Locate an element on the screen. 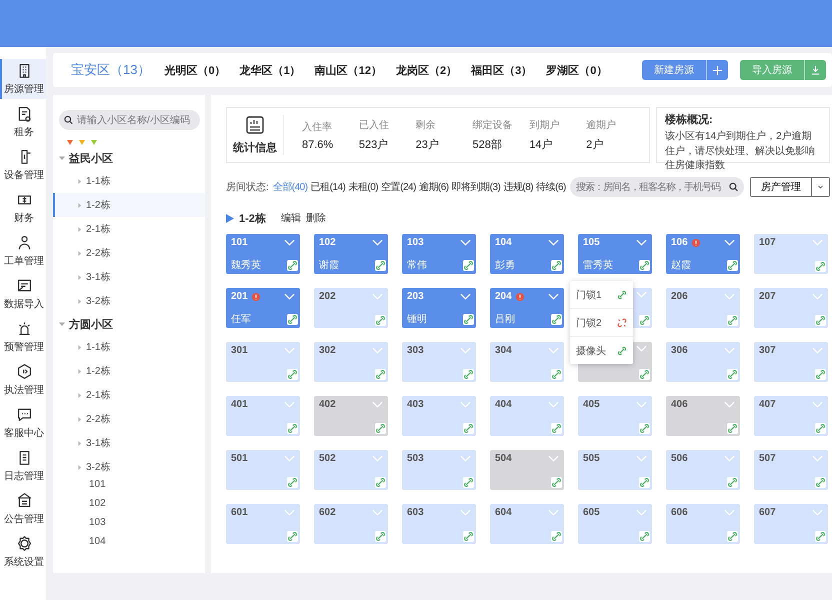 The height and width of the screenshot is (600, 832). filter-label: 房间状态: is located at coordinates (247, 187).